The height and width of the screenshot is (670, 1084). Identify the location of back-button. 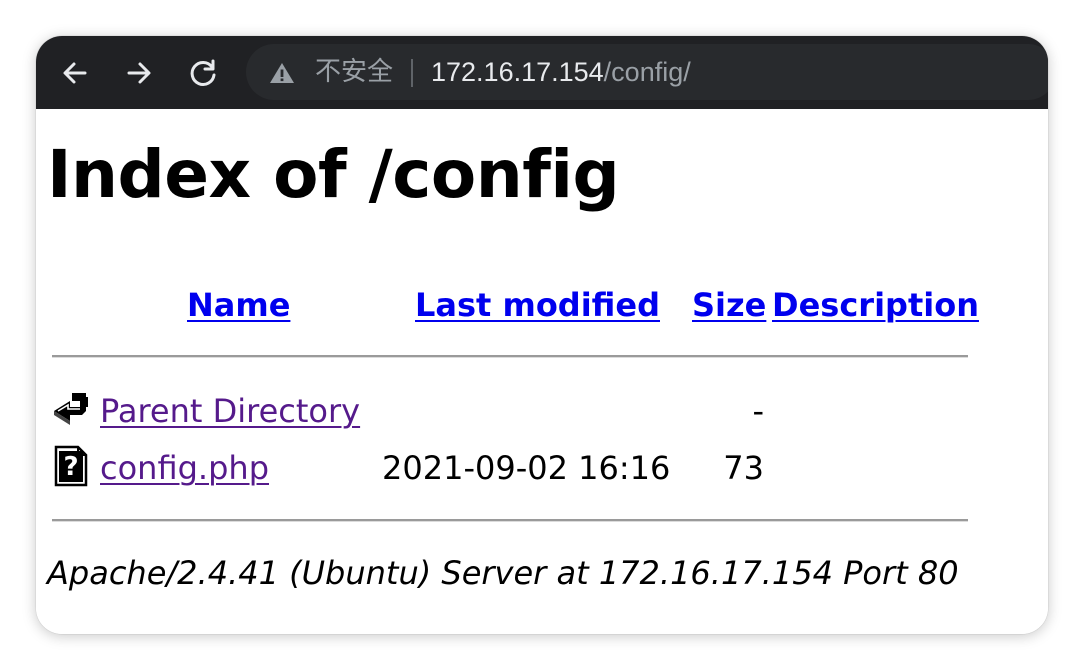
(75, 73).